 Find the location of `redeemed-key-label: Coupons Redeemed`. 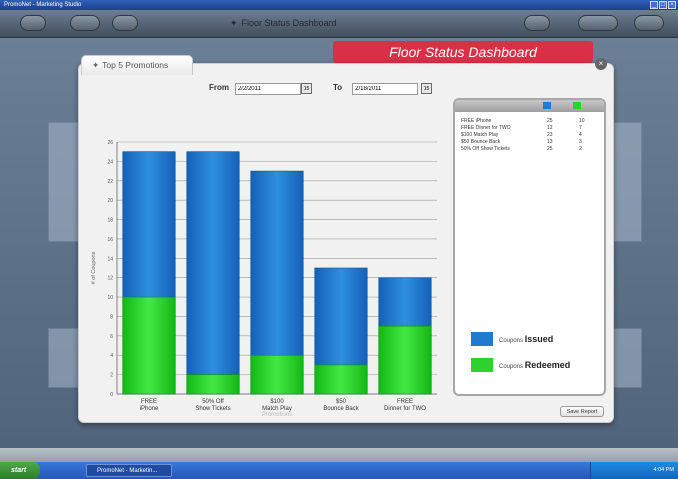

redeemed-key-label: Coupons Redeemed is located at coordinates (535, 365).